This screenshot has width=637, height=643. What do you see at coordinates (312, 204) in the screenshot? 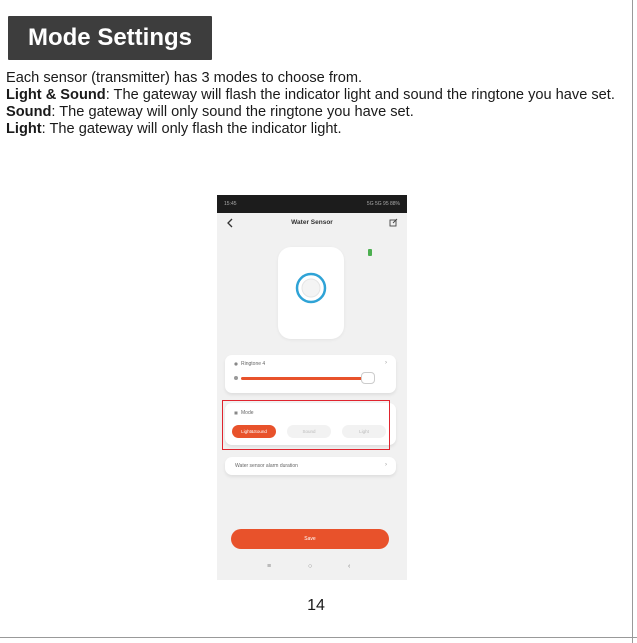
I see `status-bar: 15:45 5G 5G 95 88%` at bounding box center [312, 204].